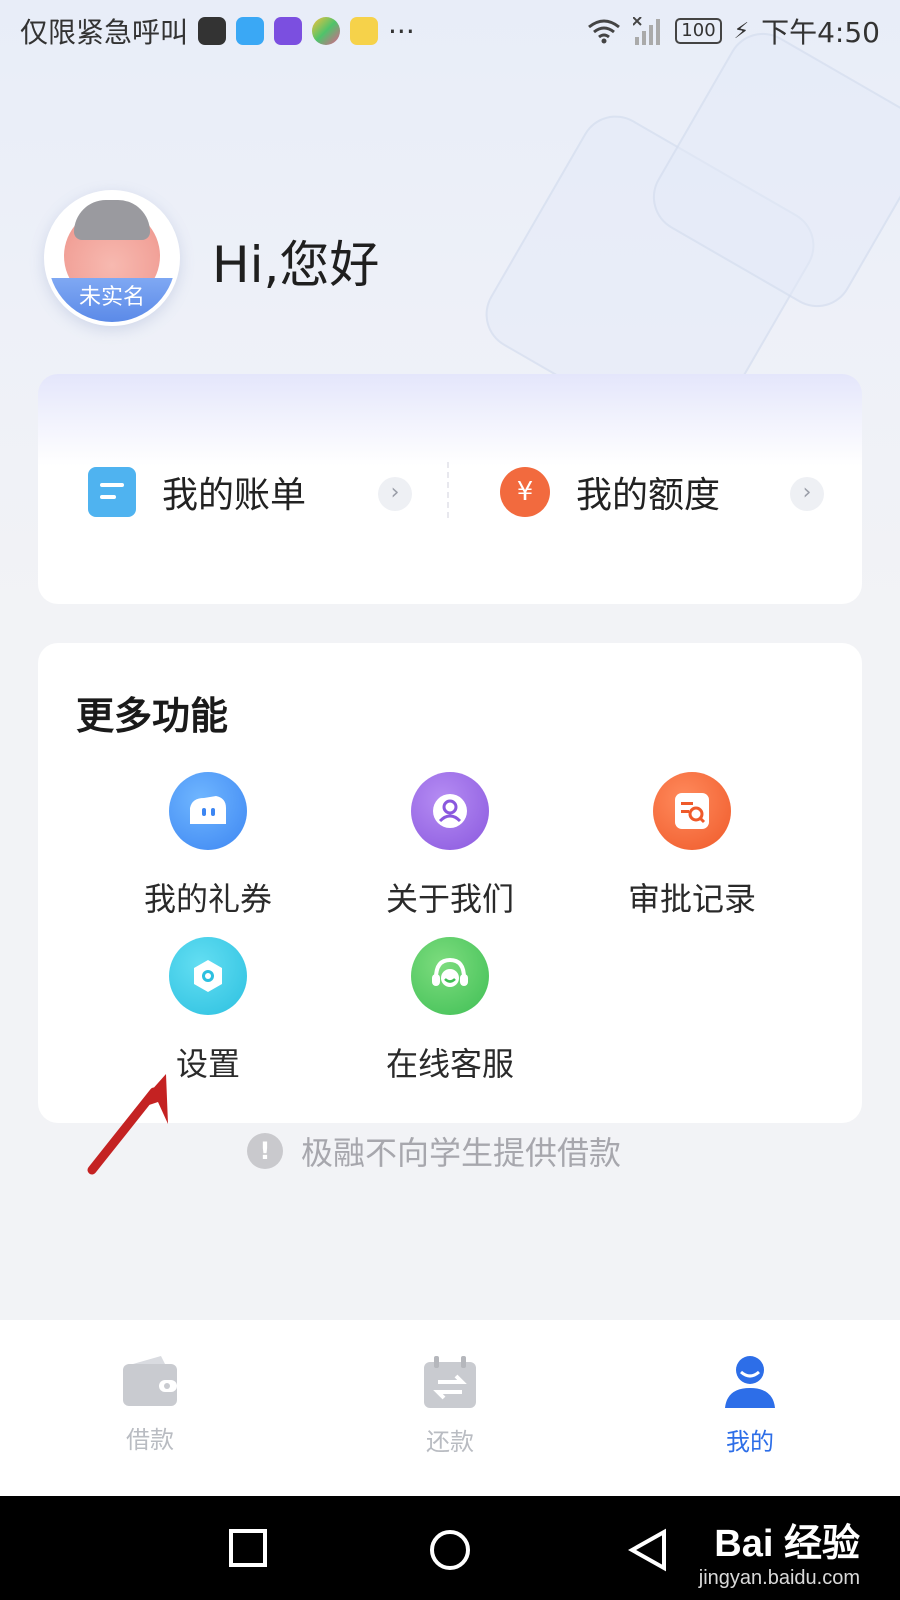 This screenshot has width=900, height=1600. Describe the element at coordinates (296, 265) in the screenshot. I see `greeting-title: Hi,您好` at that location.